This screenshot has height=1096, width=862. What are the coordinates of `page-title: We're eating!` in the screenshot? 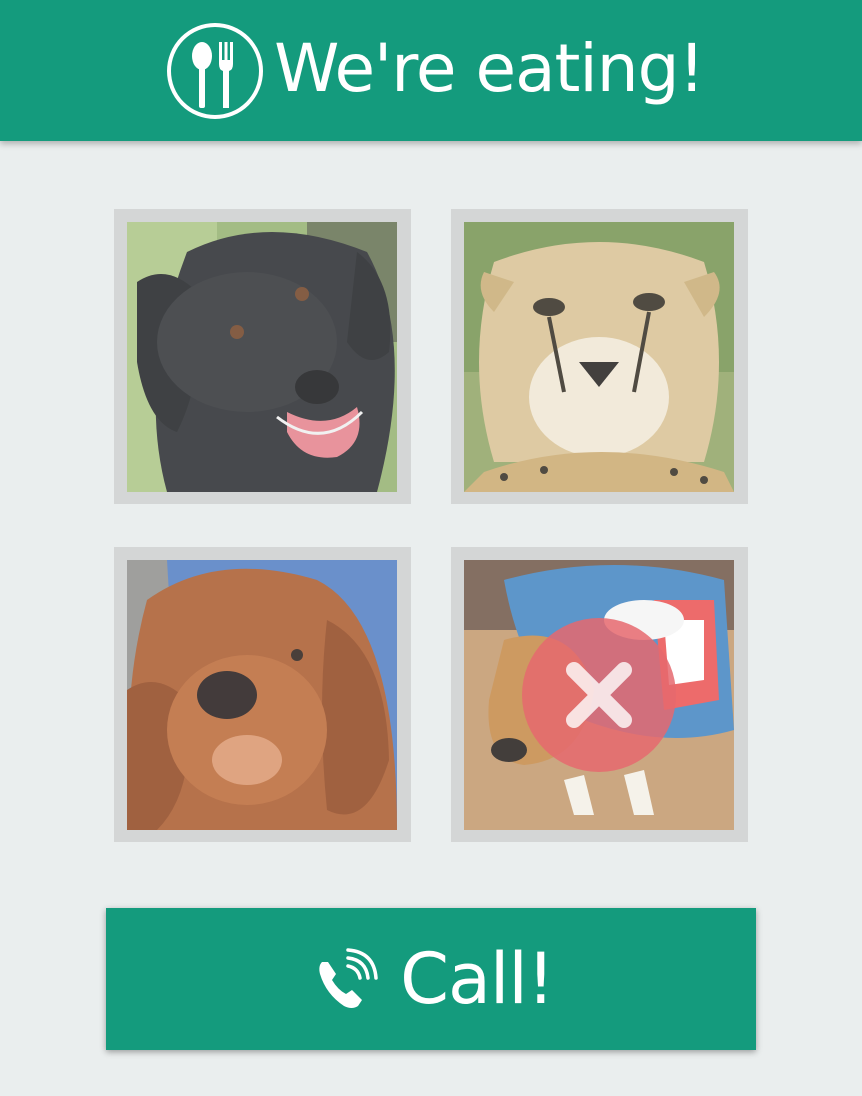 It's located at (489, 68).